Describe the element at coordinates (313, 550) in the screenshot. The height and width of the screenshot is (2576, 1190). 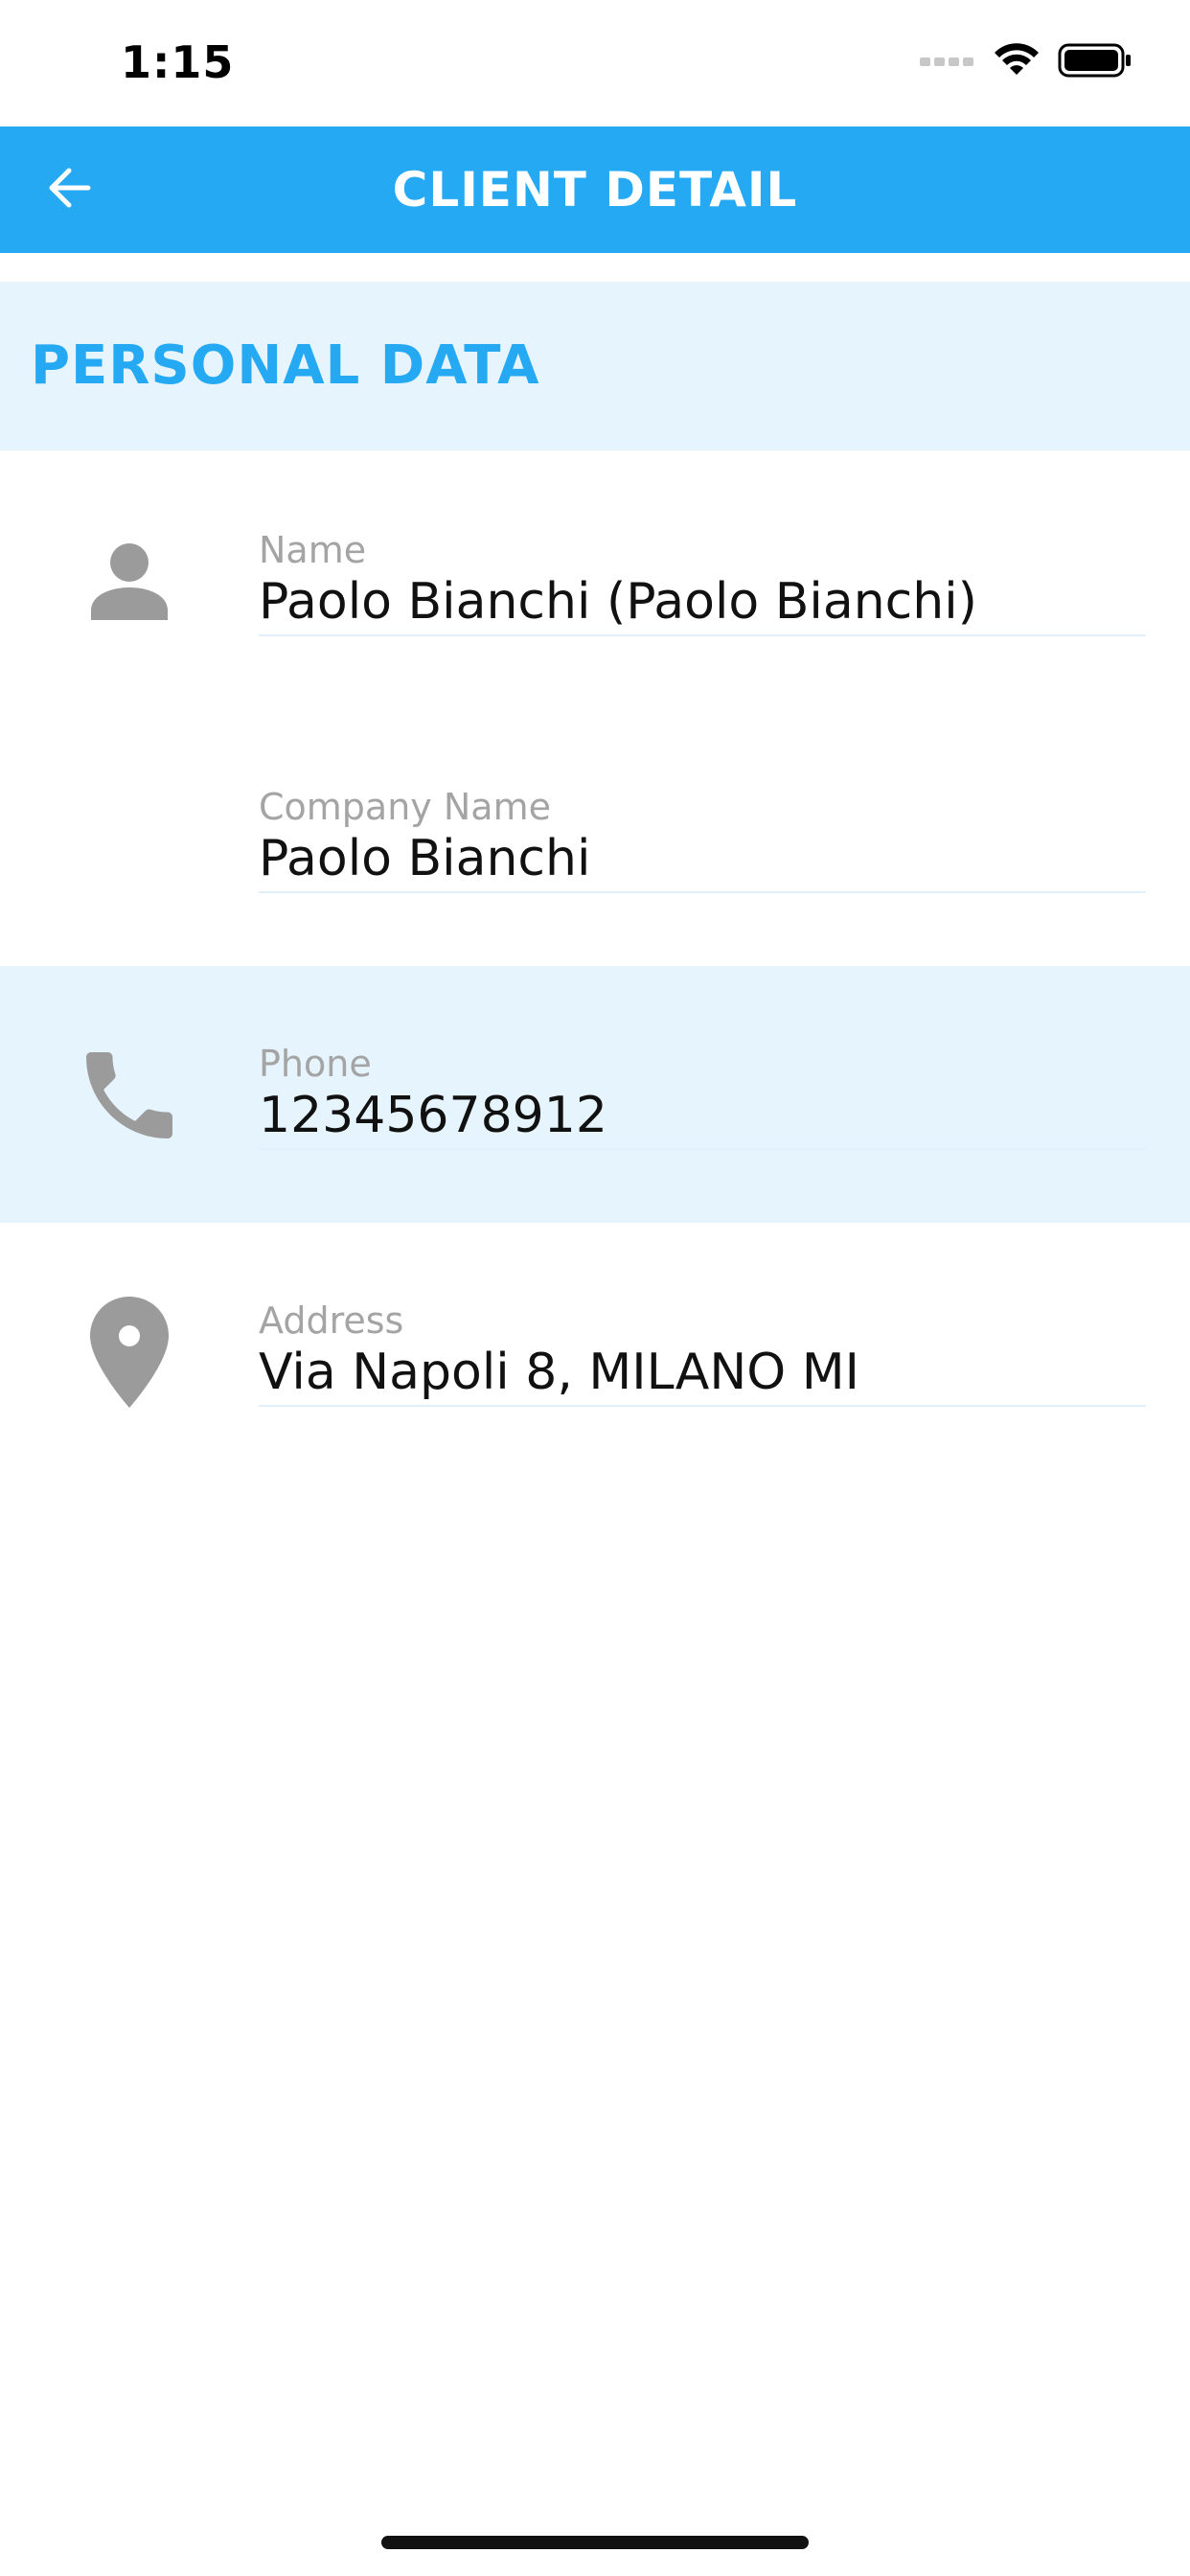
I see `name-label: Name` at that location.